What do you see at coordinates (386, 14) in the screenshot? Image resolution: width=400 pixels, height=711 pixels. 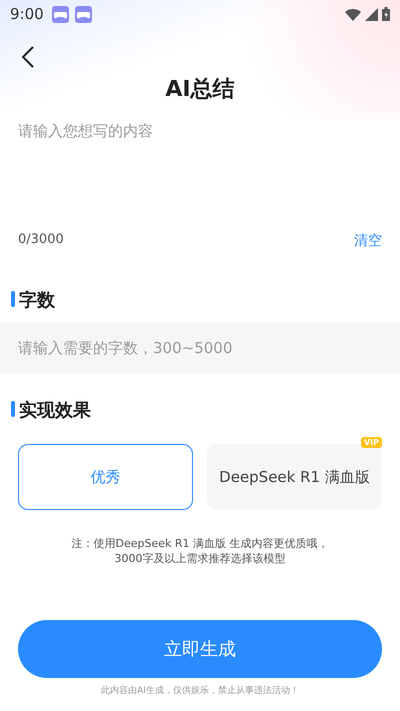 I see `battery-icon` at bounding box center [386, 14].